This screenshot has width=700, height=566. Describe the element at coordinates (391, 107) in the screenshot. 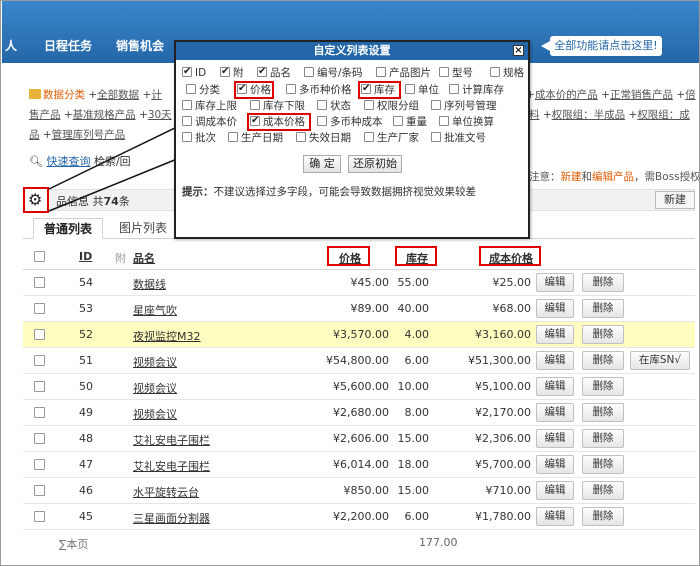

I see `option-perm-group: 权限分组` at that location.